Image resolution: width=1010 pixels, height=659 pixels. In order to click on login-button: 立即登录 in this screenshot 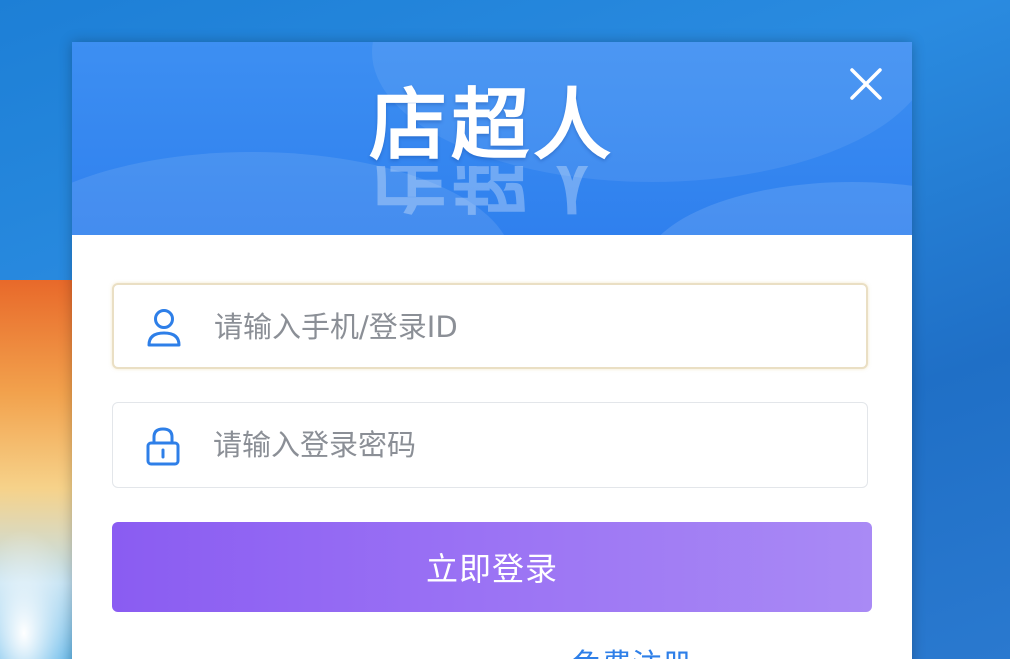, I will do `click(492, 567)`.